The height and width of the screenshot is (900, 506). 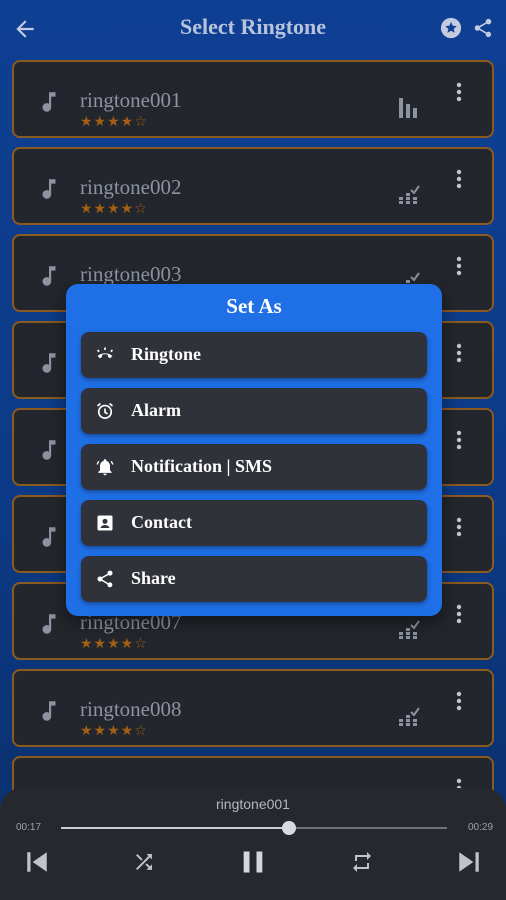 I want to click on now-playing-title: ringtone001, so click(x=253, y=804).